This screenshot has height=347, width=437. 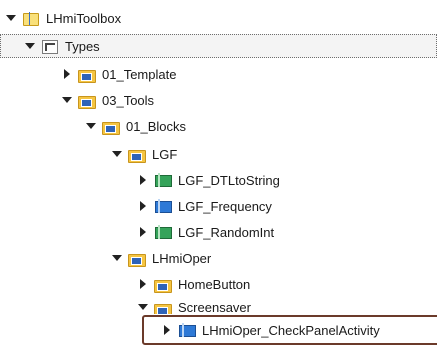 I want to click on tree-node-label: LGF, so click(x=165, y=154).